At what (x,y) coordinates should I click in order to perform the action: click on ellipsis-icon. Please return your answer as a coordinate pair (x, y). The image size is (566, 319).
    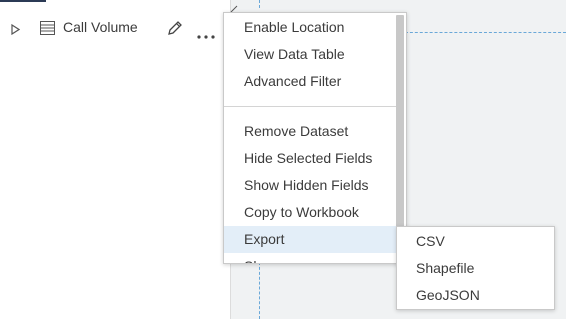
    Looking at the image, I should click on (206, 35).